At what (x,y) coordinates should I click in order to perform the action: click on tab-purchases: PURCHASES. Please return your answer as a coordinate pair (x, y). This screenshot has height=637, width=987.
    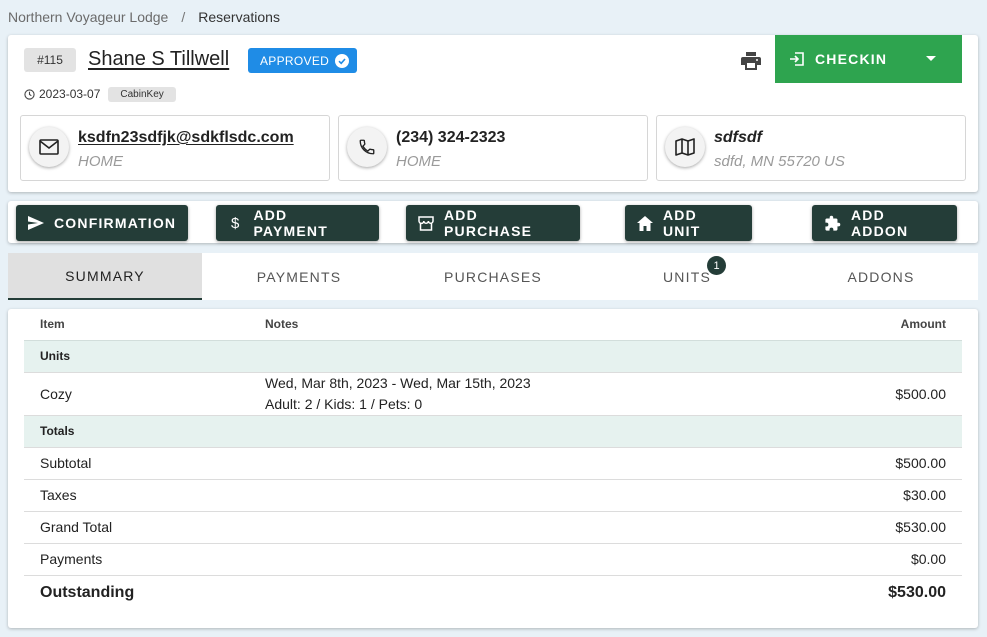
    Looking at the image, I should click on (493, 276).